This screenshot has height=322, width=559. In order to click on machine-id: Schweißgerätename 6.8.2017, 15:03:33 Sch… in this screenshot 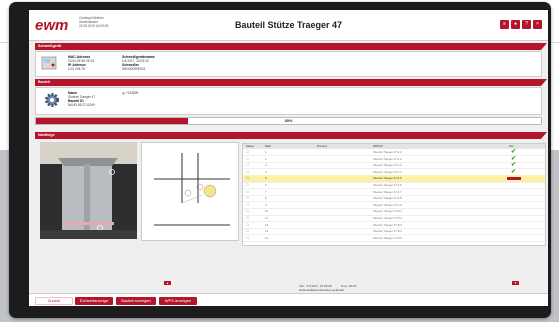, I will do `click(138, 63)`.